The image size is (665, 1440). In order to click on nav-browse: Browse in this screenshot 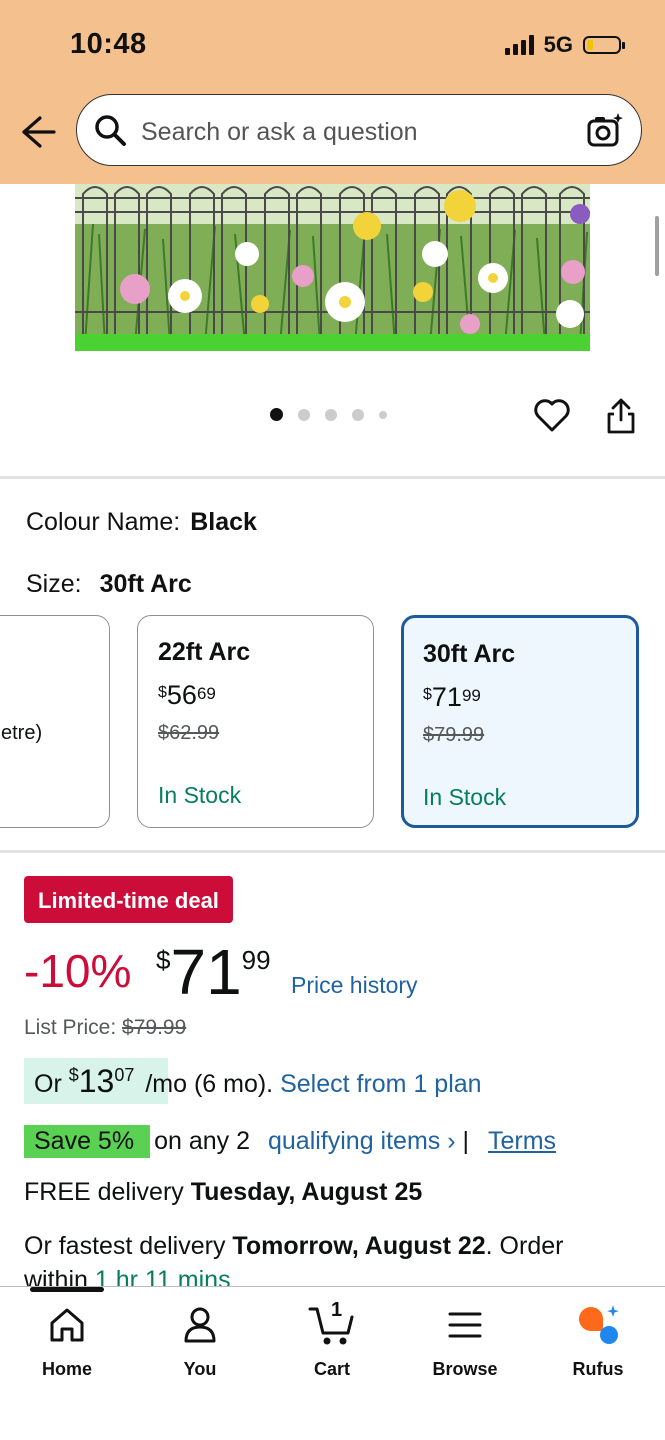, I will do `click(465, 1341)`.